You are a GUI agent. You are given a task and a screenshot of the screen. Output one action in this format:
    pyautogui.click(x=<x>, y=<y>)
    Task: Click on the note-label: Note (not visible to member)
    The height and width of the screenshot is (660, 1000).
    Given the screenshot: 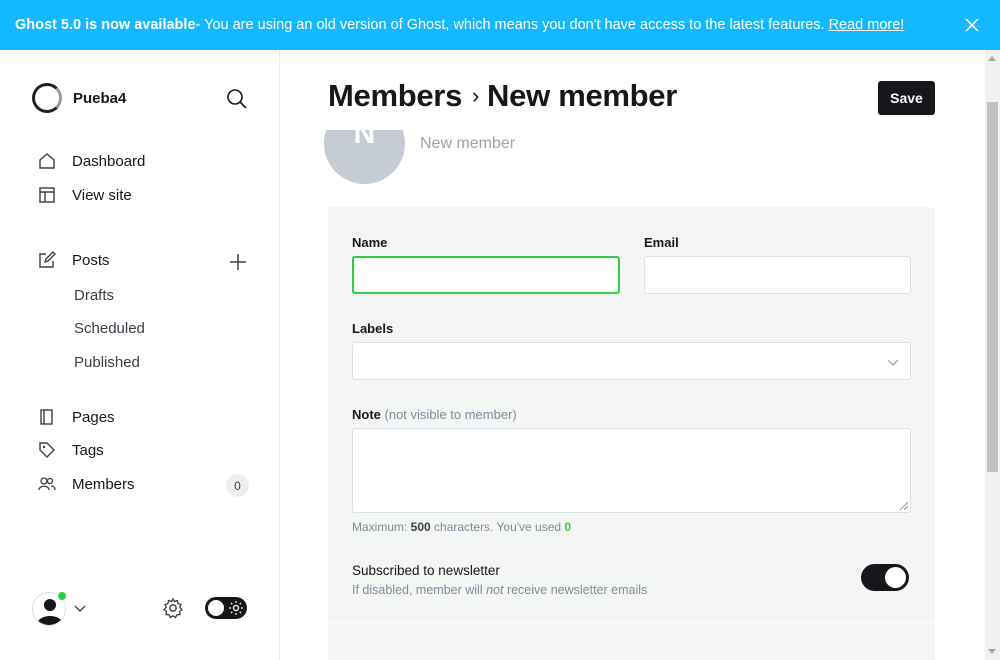 What is the action you would take?
    pyautogui.click(x=434, y=414)
    